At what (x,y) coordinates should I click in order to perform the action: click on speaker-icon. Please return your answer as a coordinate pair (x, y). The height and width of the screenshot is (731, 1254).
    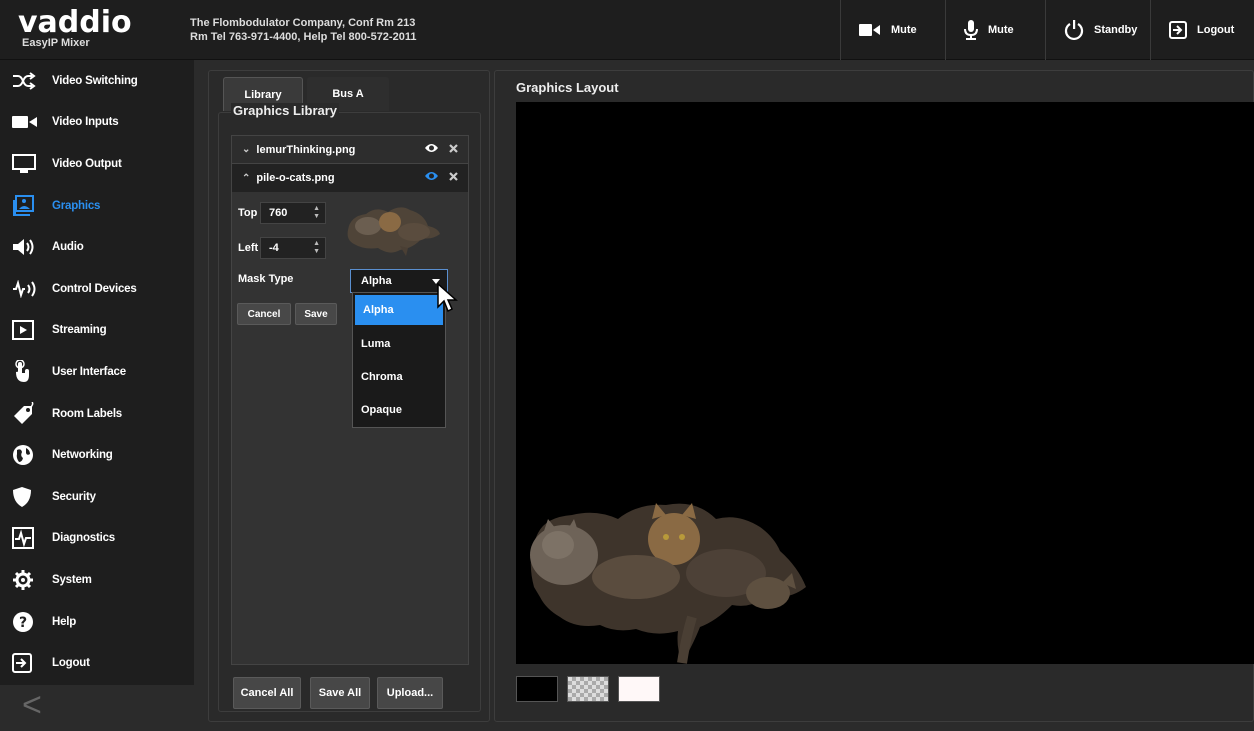
    Looking at the image, I should click on (26, 247).